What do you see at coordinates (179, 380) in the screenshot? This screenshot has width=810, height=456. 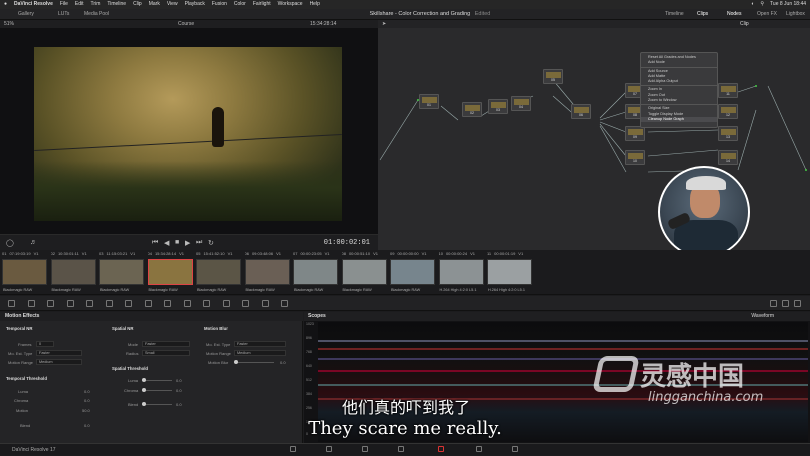 I see `st-luma-value: 0.0` at bounding box center [179, 380].